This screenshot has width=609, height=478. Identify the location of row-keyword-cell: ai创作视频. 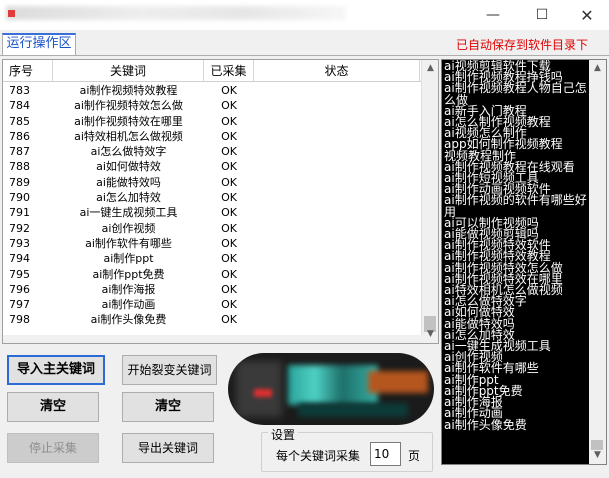
(128, 228).